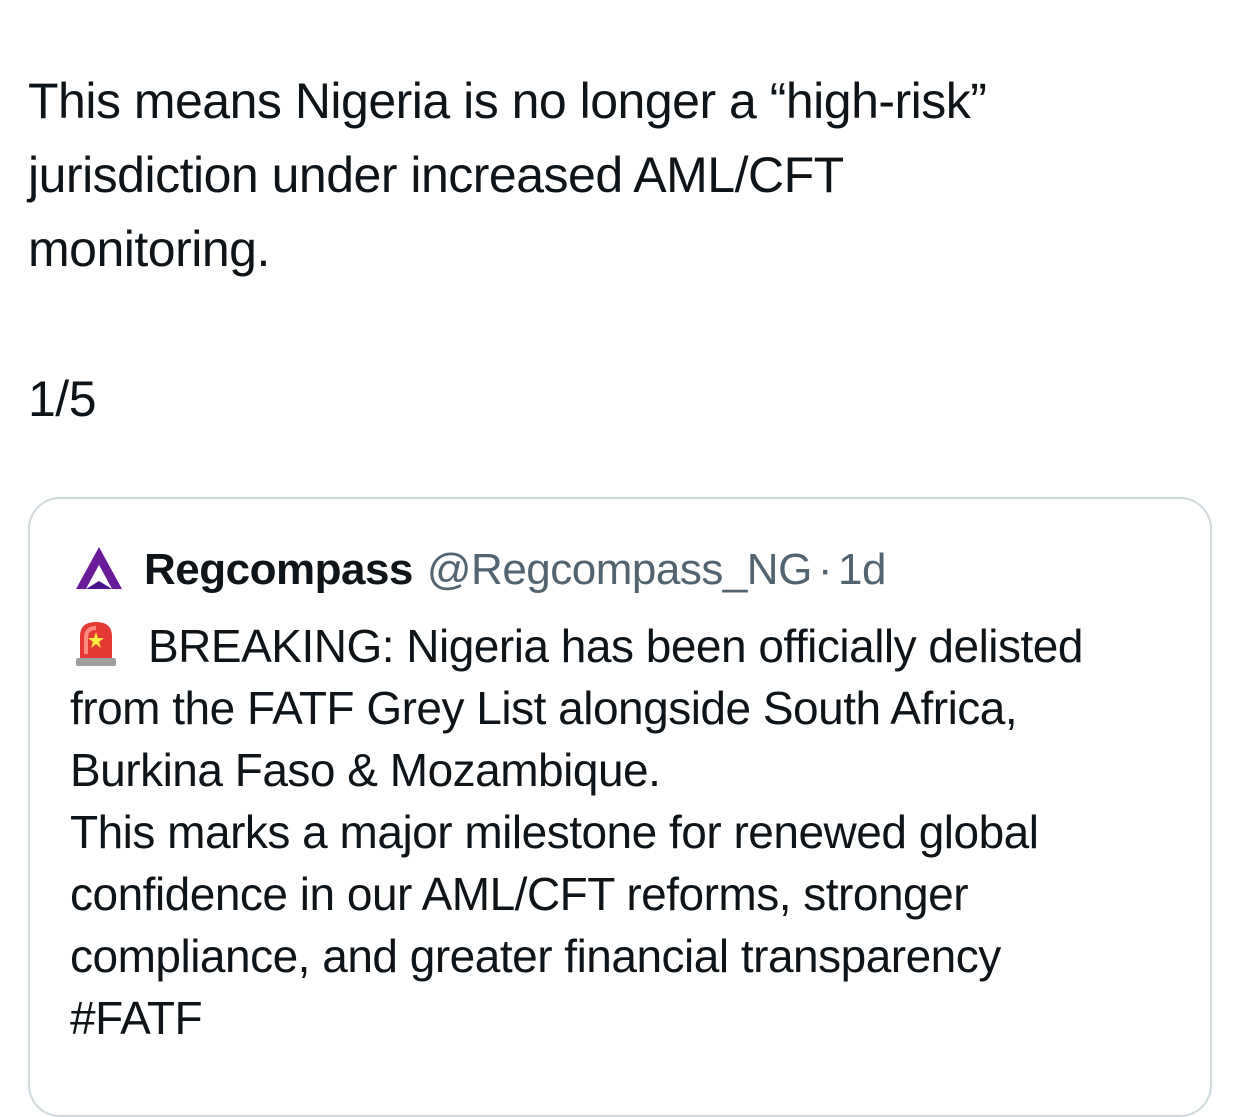 This screenshot has height=1117, width=1242. Describe the element at coordinates (625, 1018) in the screenshot. I see `hashtag-link: #FATF` at that location.